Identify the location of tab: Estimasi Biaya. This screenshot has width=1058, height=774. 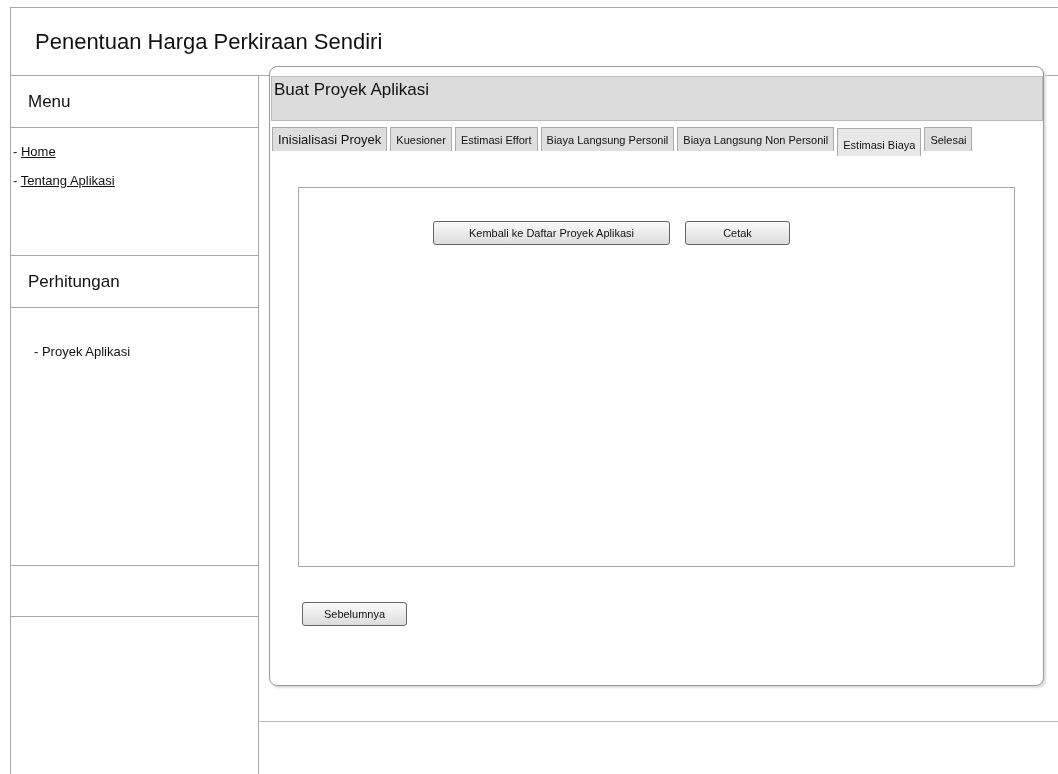
(879, 142).